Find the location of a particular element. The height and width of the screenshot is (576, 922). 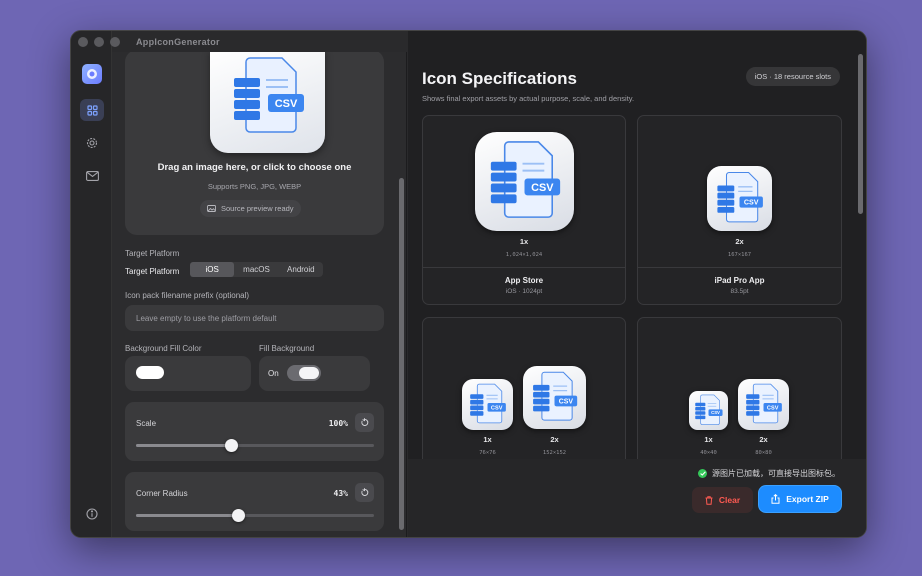

preview-status-chip: Source preview ready is located at coordinates (250, 208).